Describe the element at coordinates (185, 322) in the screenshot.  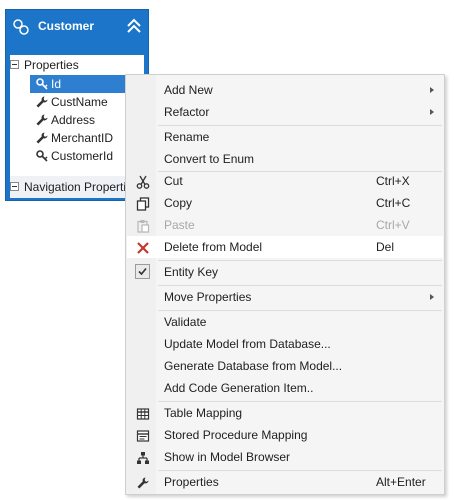
I see `menu-item-label: Validate` at that location.